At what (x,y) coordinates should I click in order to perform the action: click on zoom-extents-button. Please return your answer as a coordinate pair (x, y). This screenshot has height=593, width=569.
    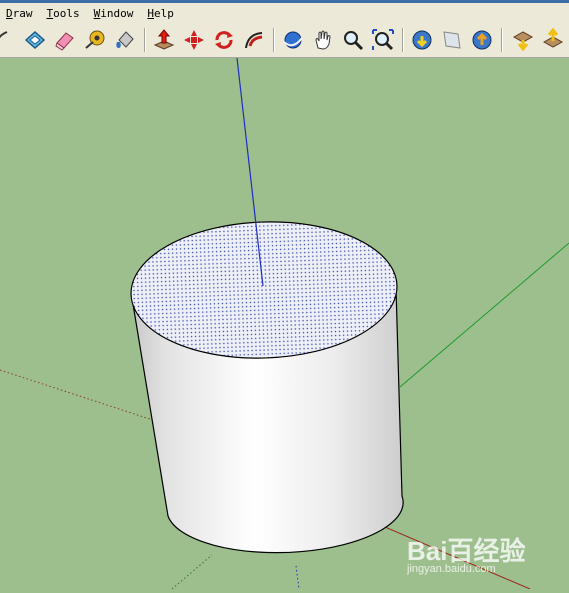
    Looking at the image, I should click on (383, 40).